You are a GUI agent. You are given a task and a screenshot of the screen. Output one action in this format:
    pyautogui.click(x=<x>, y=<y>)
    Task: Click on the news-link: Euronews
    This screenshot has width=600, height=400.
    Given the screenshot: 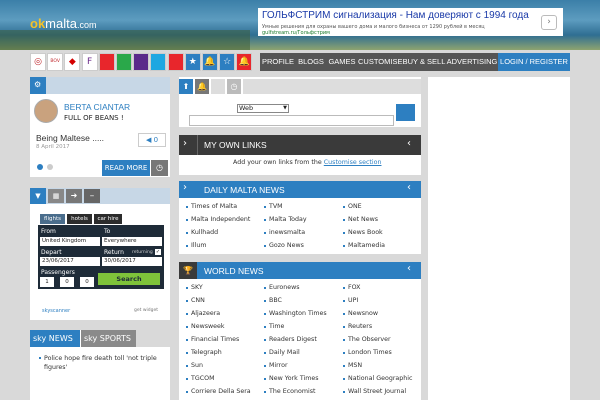 What is the action you would take?
    pyautogui.click(x=282, y=287)
    